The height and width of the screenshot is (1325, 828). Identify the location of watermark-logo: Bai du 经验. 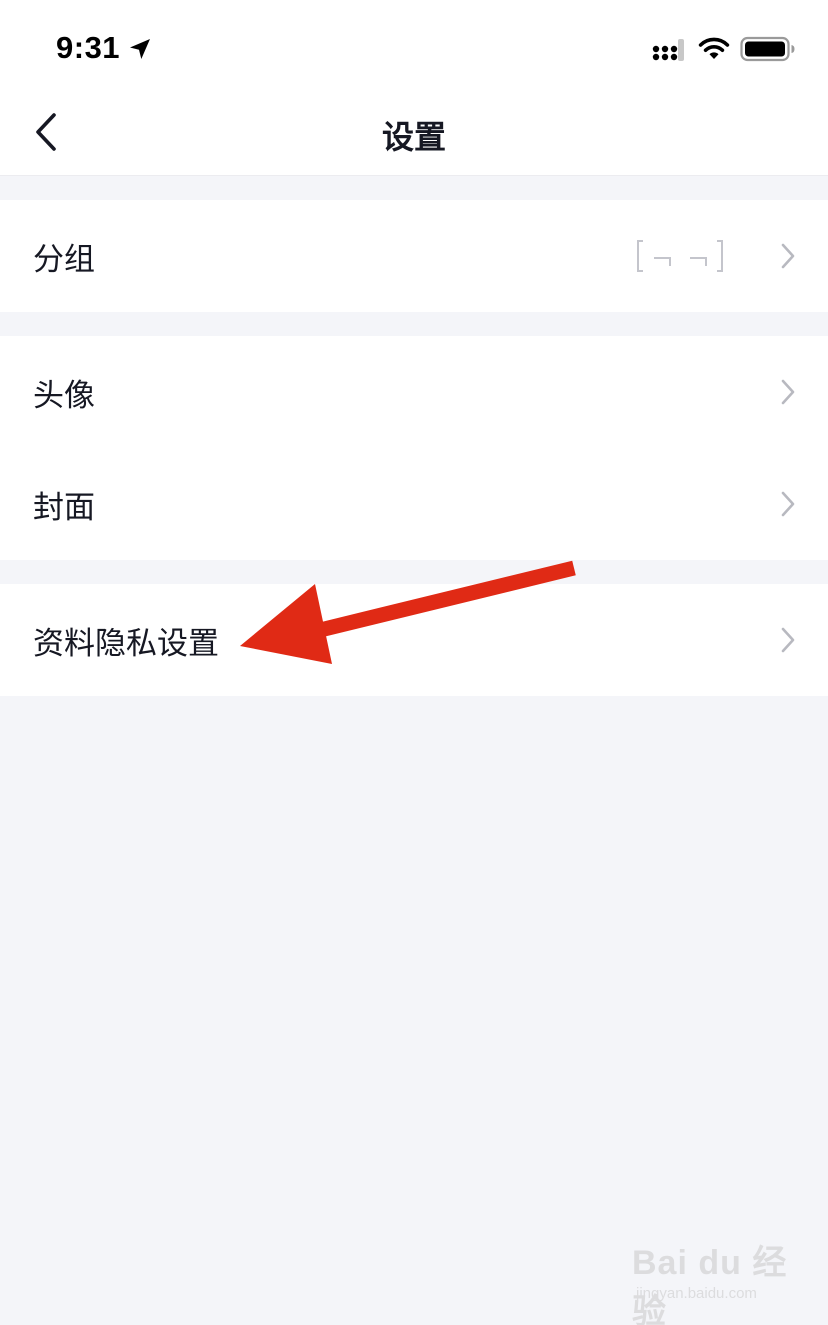
(710, 1284).